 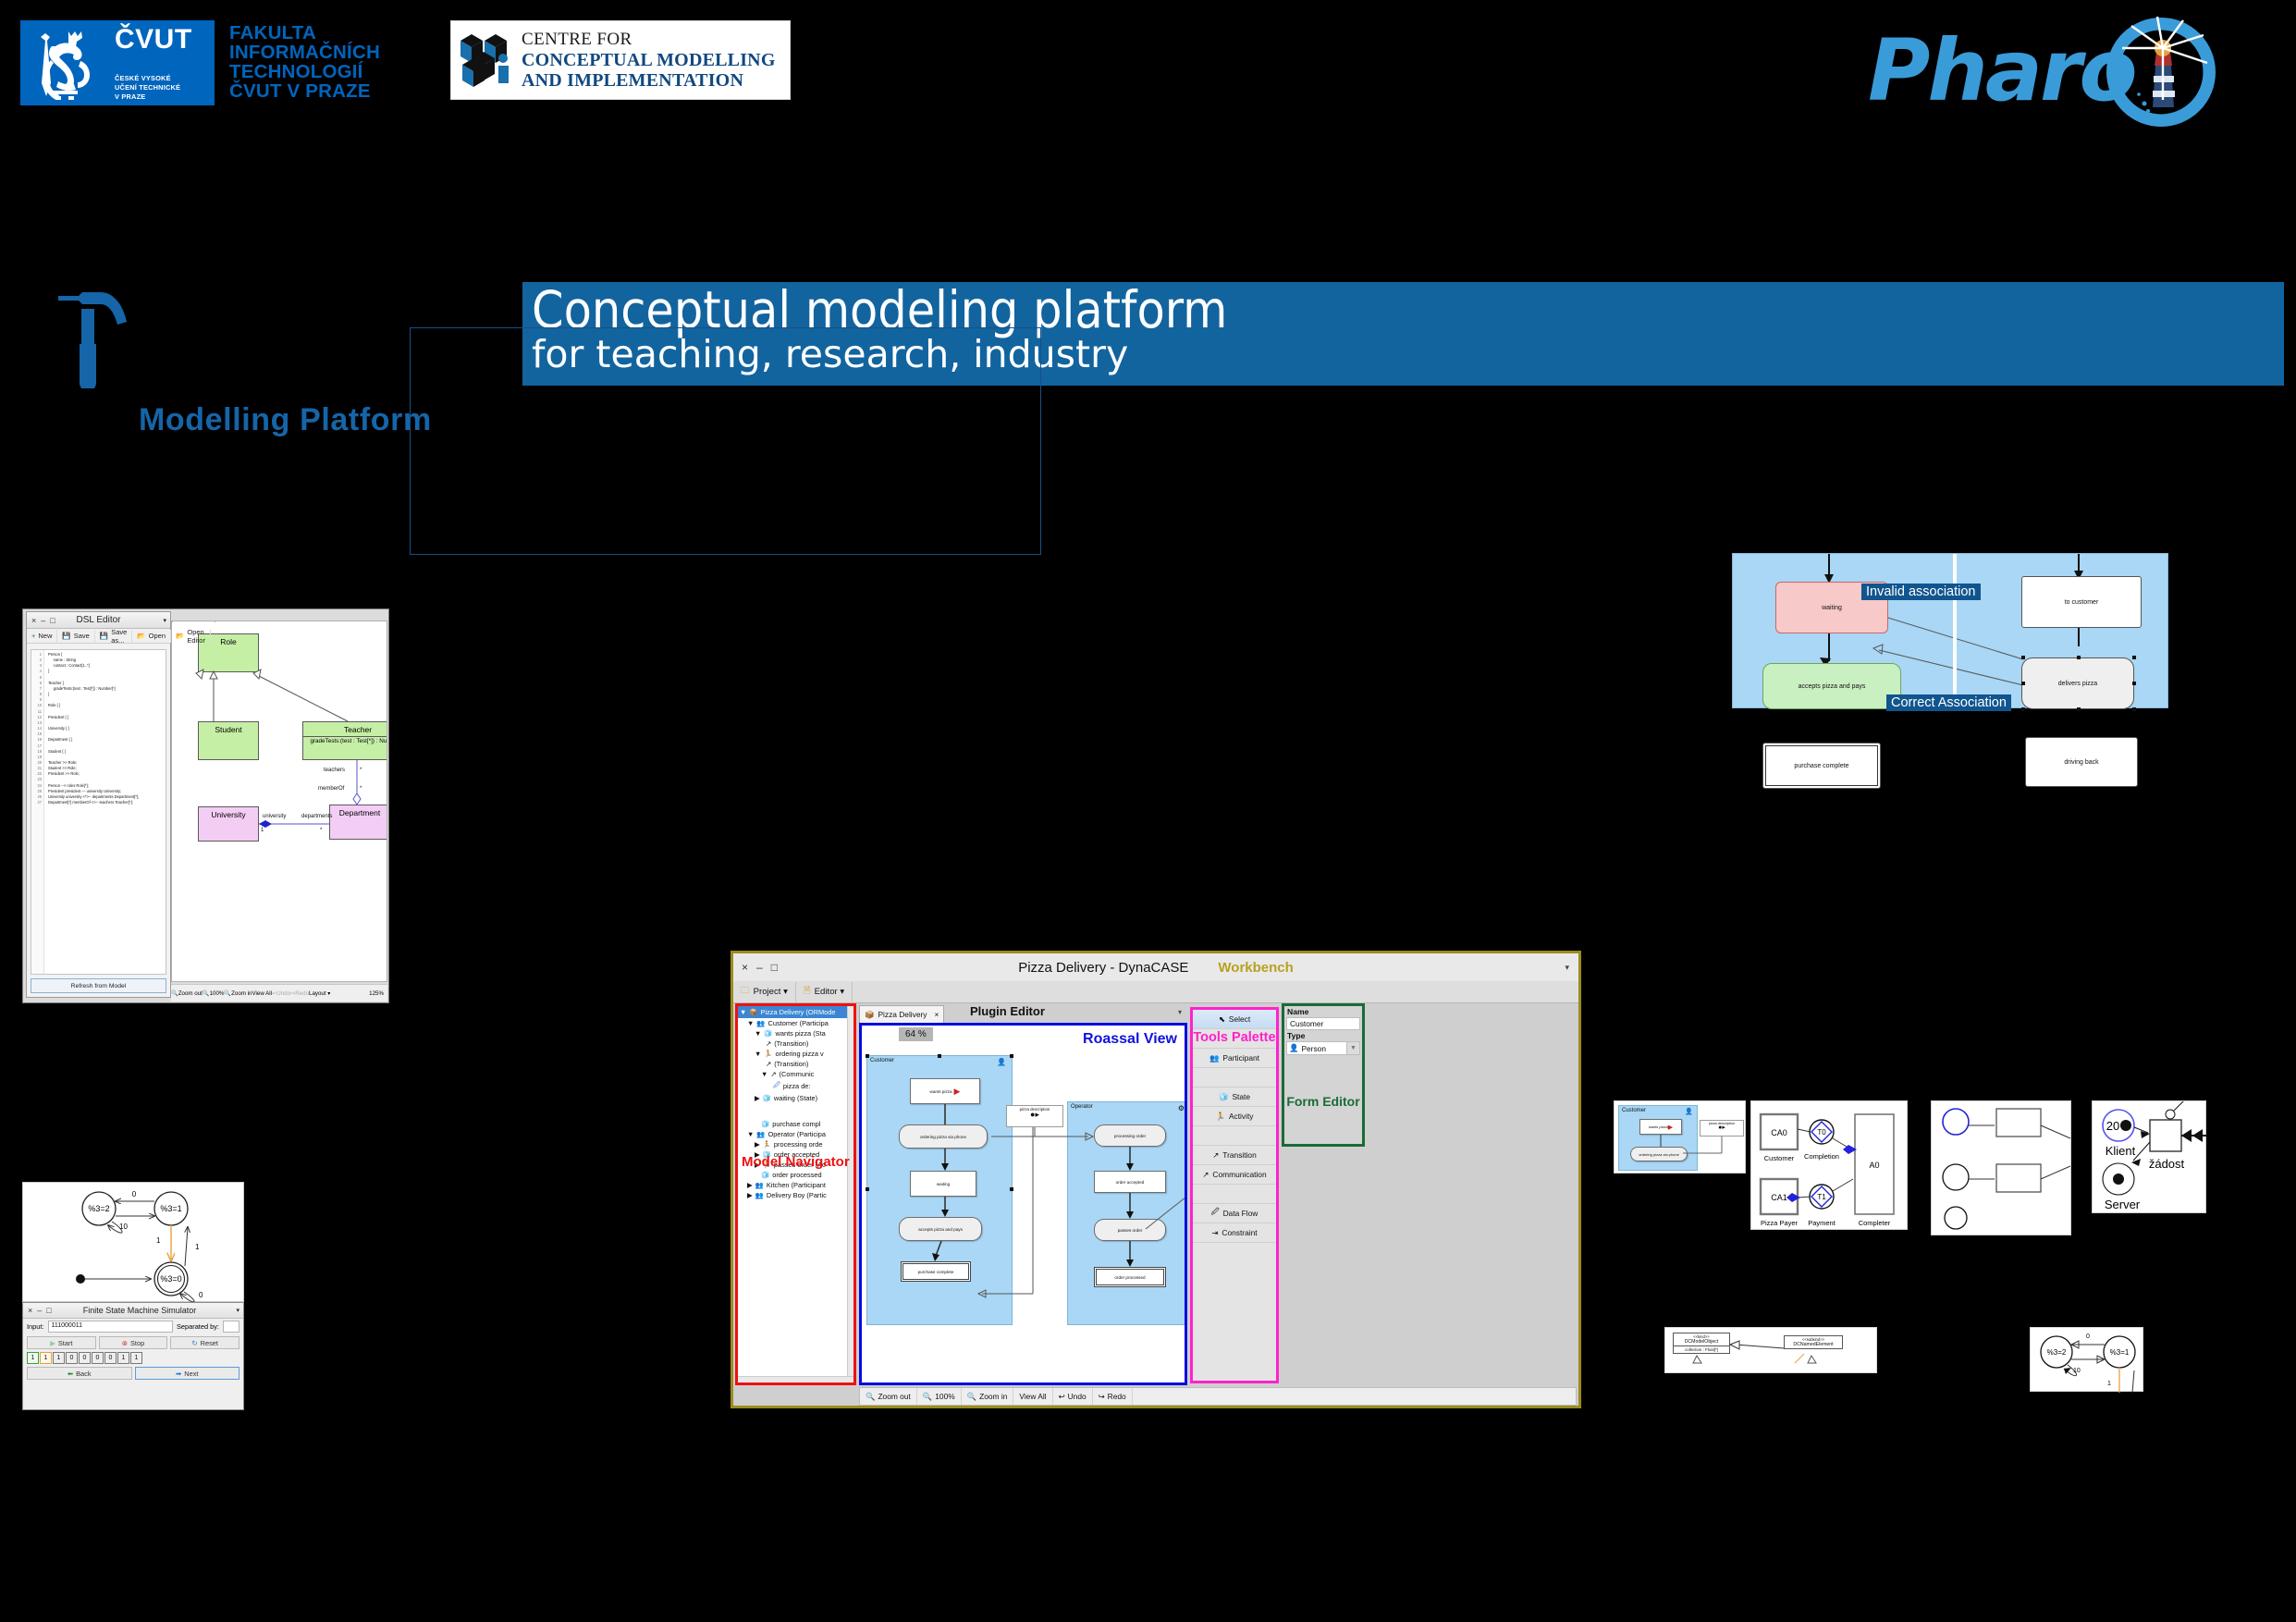 What do you see at coordinates (2081, 602) in the screenshot?
I see `node-to-customer: to customer` at bounding box center [2081, 602].